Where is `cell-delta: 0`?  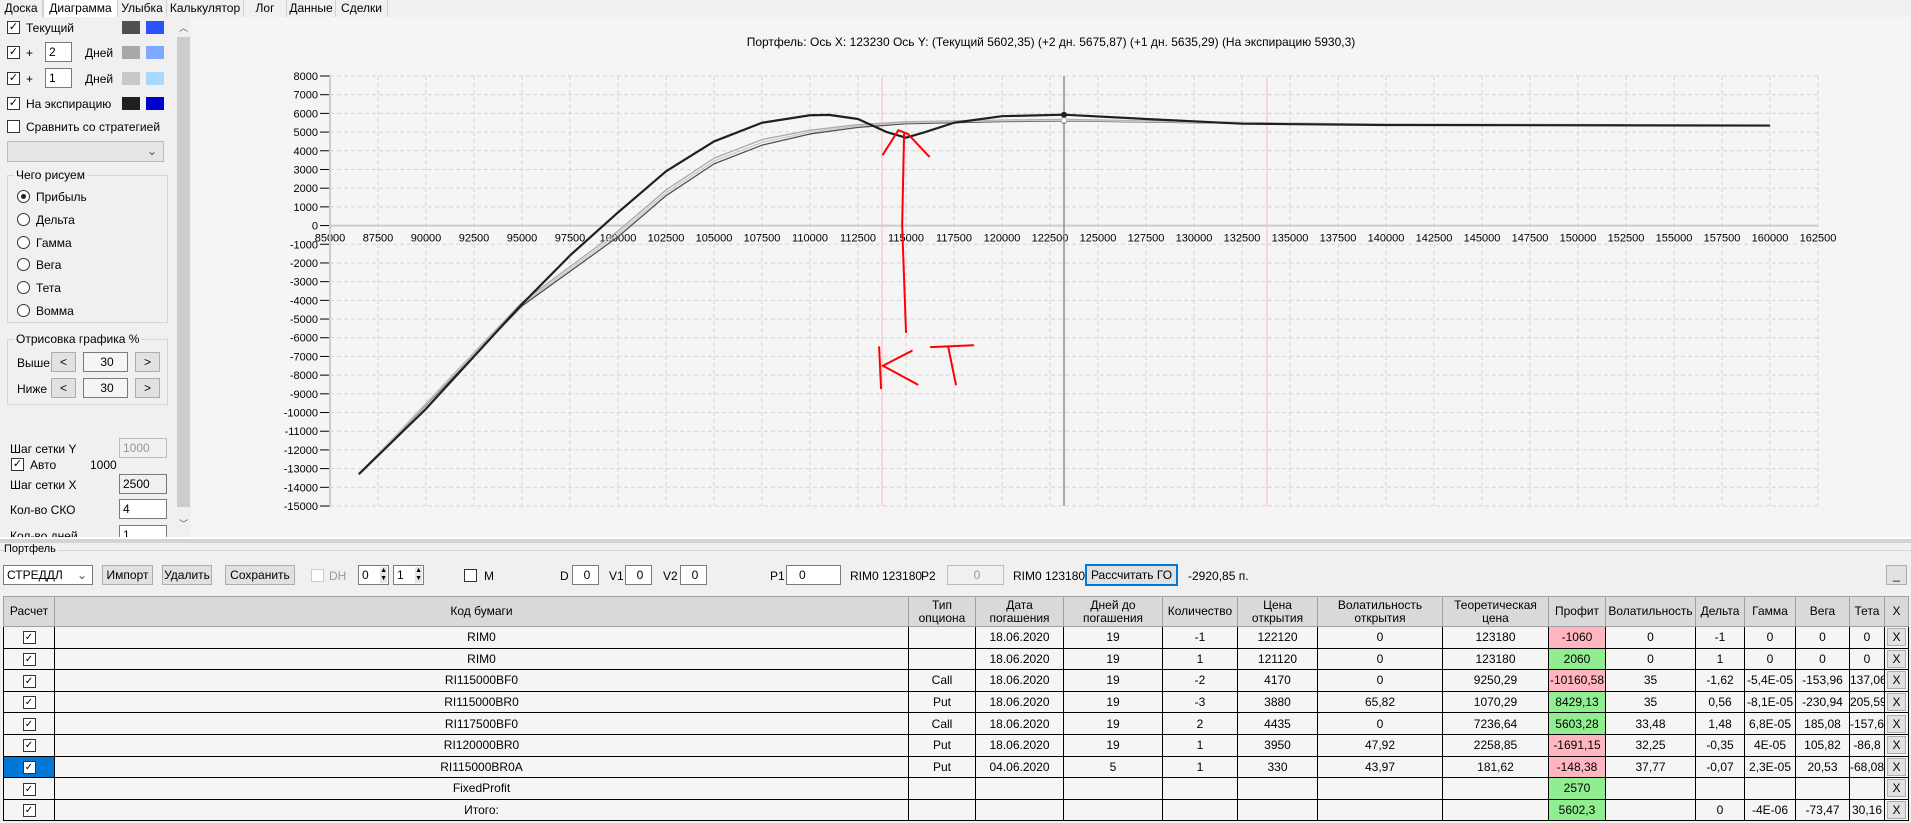 cell-delta: 0 is located at coordinates (1720, 810).